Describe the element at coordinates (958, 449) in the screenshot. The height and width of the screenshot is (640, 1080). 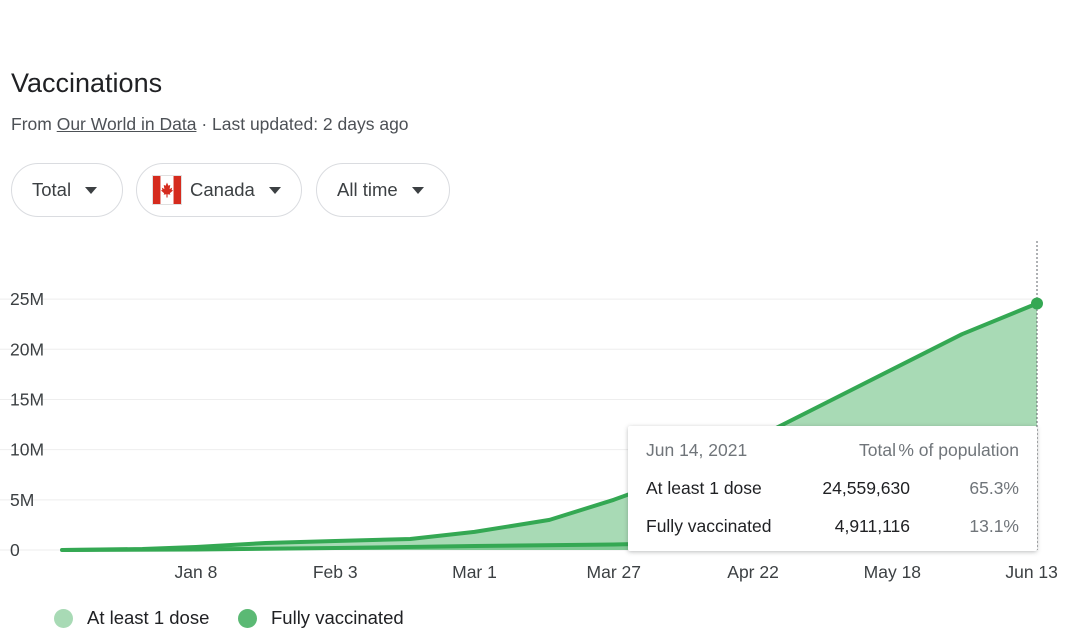
I see `tooltip-col-pct: % of population` at that location.